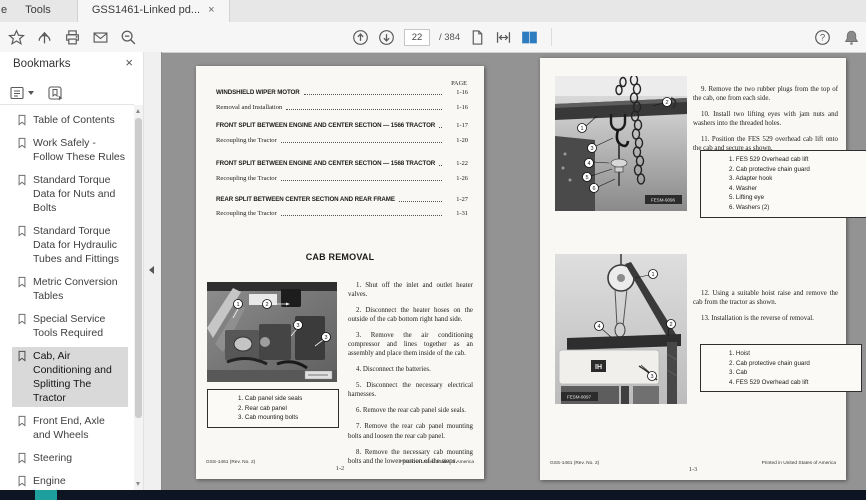 Image resolution: width=866 pixels, height=500 pixels. What do you see at coordinates (342, 140) in the screenshot?
I see `toc-row: Recoupling the Tractor 1-20` at bounding box center [342, 140].